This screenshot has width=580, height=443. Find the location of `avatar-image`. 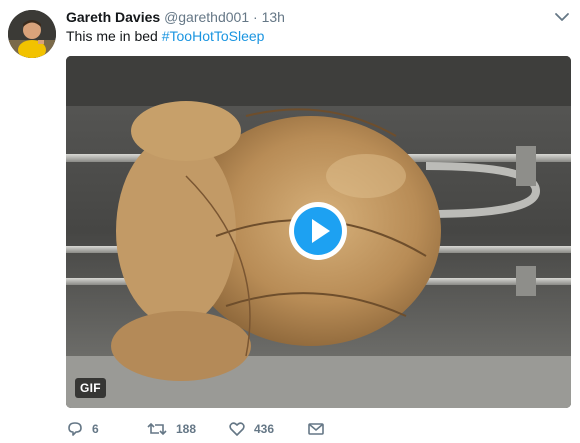

avatar-image is located at coordinates (32, 34).